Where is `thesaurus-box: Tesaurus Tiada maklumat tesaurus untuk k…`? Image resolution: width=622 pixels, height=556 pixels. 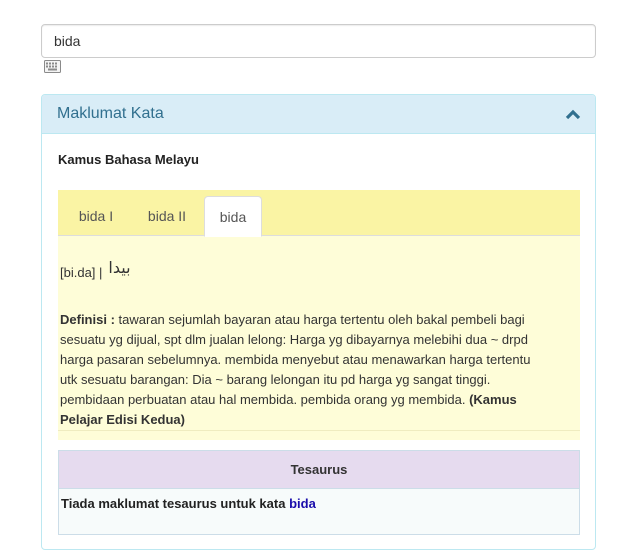 thesaurus-box: Tesaurus Tiada maklumat tesaurus untuk k… is located at coordinates (319, 492).